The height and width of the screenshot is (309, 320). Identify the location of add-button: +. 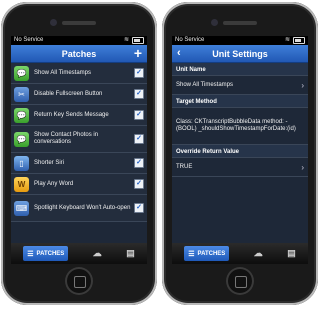
(138, 53).